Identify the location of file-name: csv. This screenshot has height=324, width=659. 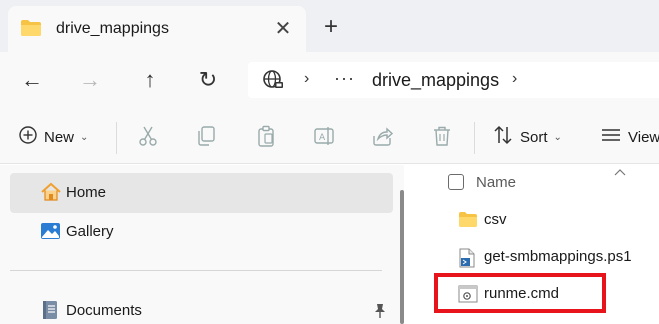
(495, 219).